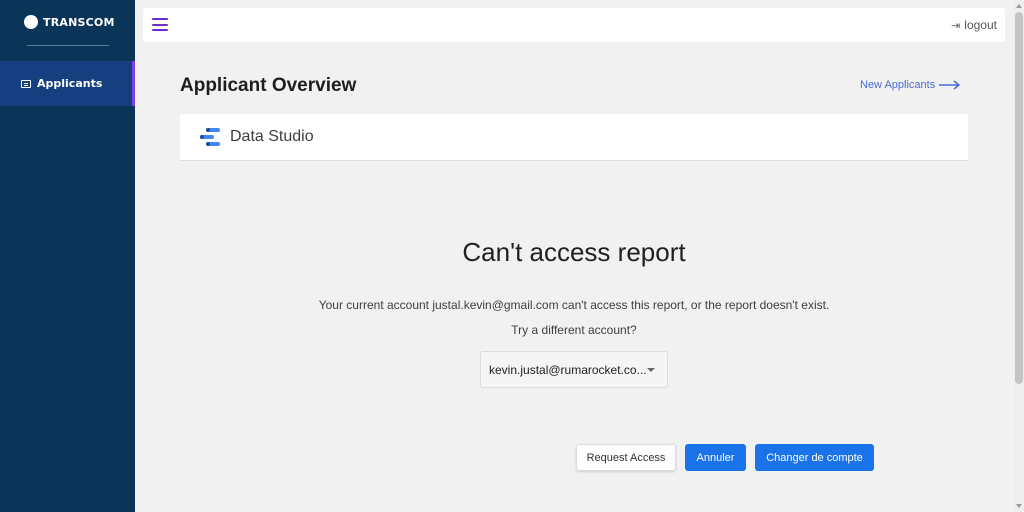  What do you see at coordinates (980, 25) in the screenshot?
I see `logout-label: logout` at bounding box center [980, 25].